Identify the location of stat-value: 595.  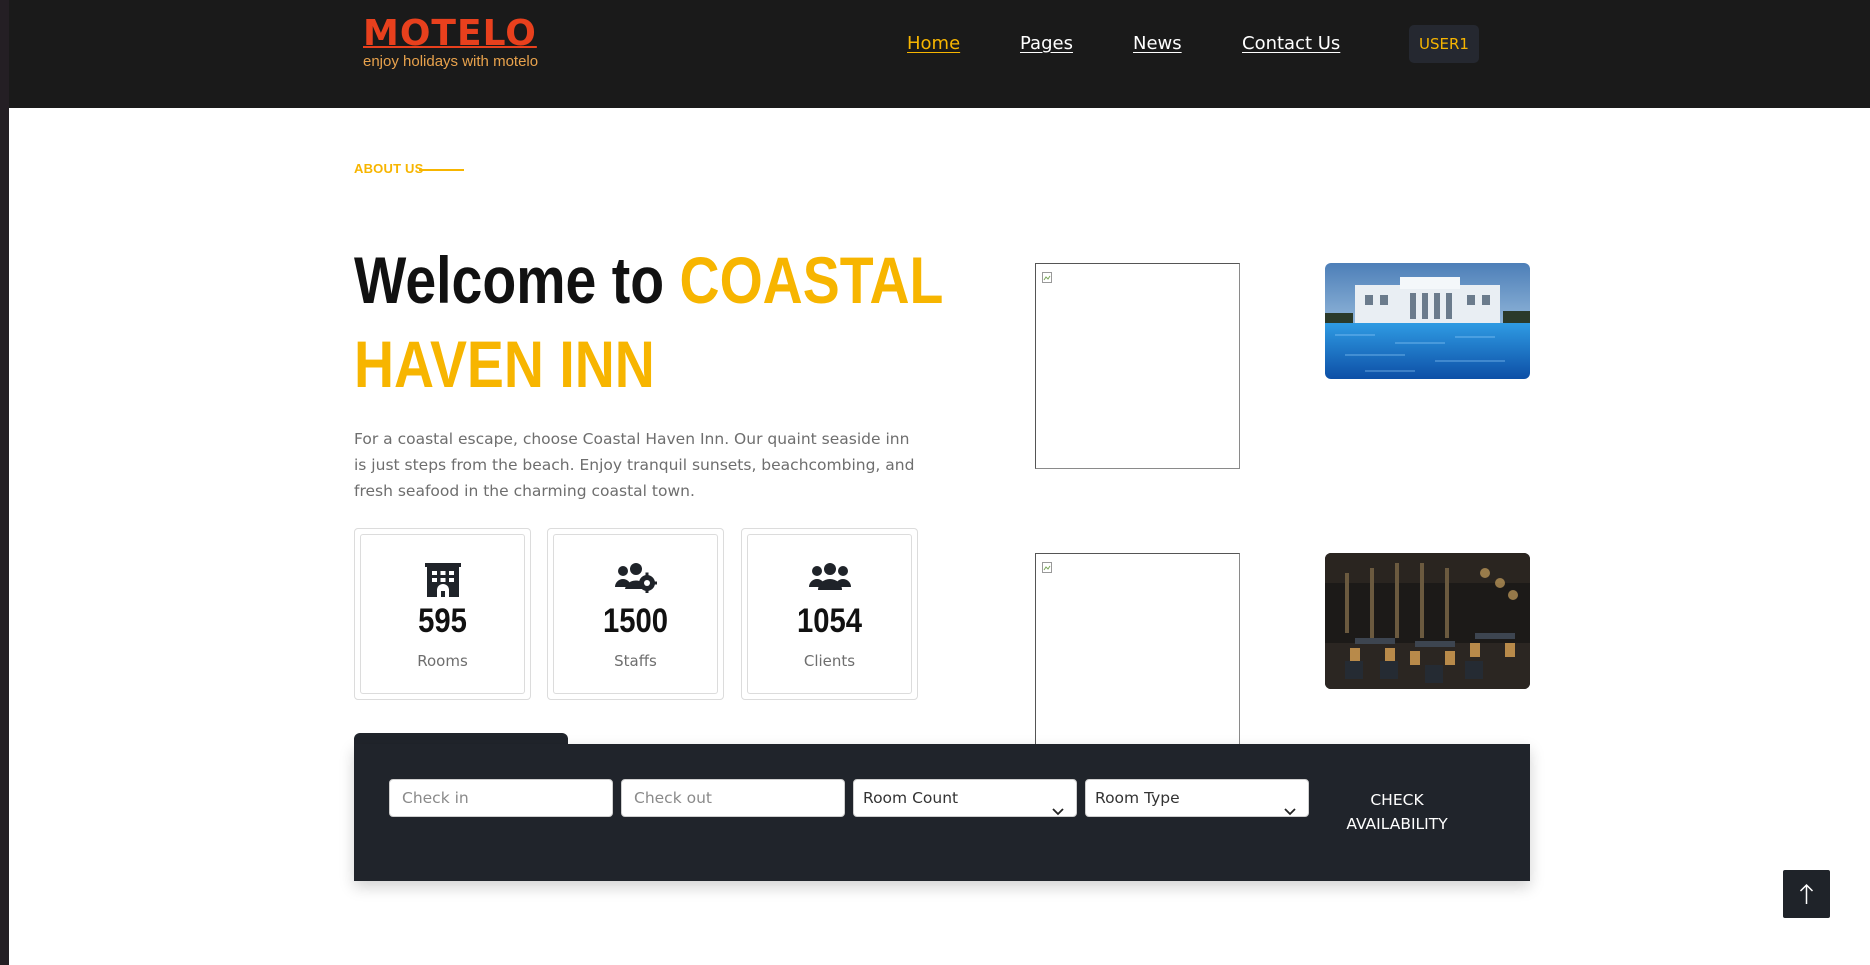
(442, 621).